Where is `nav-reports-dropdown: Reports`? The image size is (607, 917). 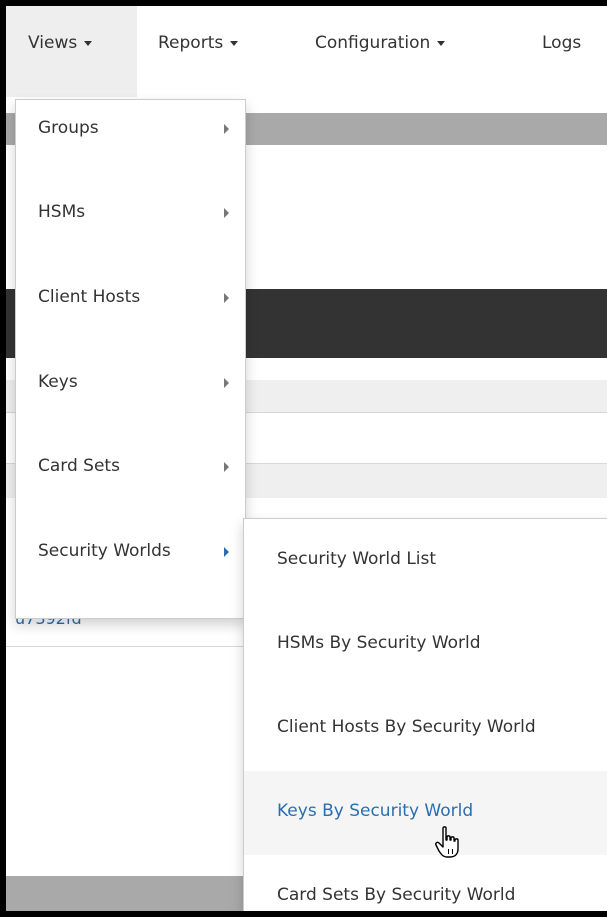
nav-reports-dropdown: Reports is located at coordinates (198, 51).